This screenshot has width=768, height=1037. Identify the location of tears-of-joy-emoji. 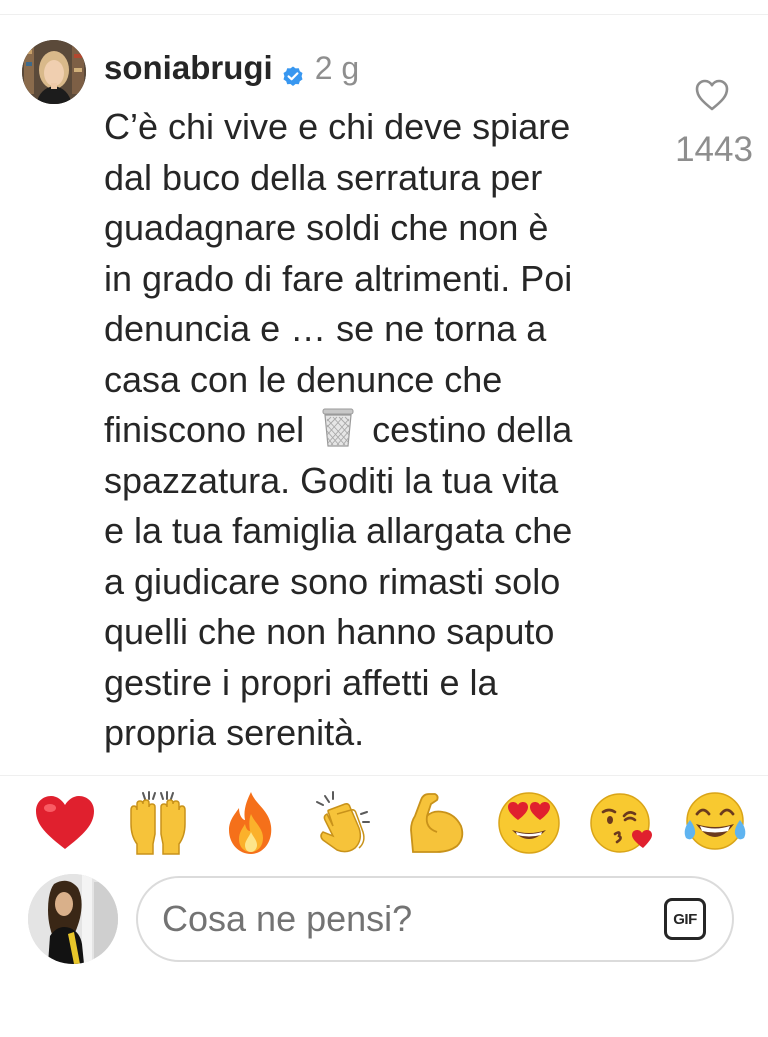
(715, 823).